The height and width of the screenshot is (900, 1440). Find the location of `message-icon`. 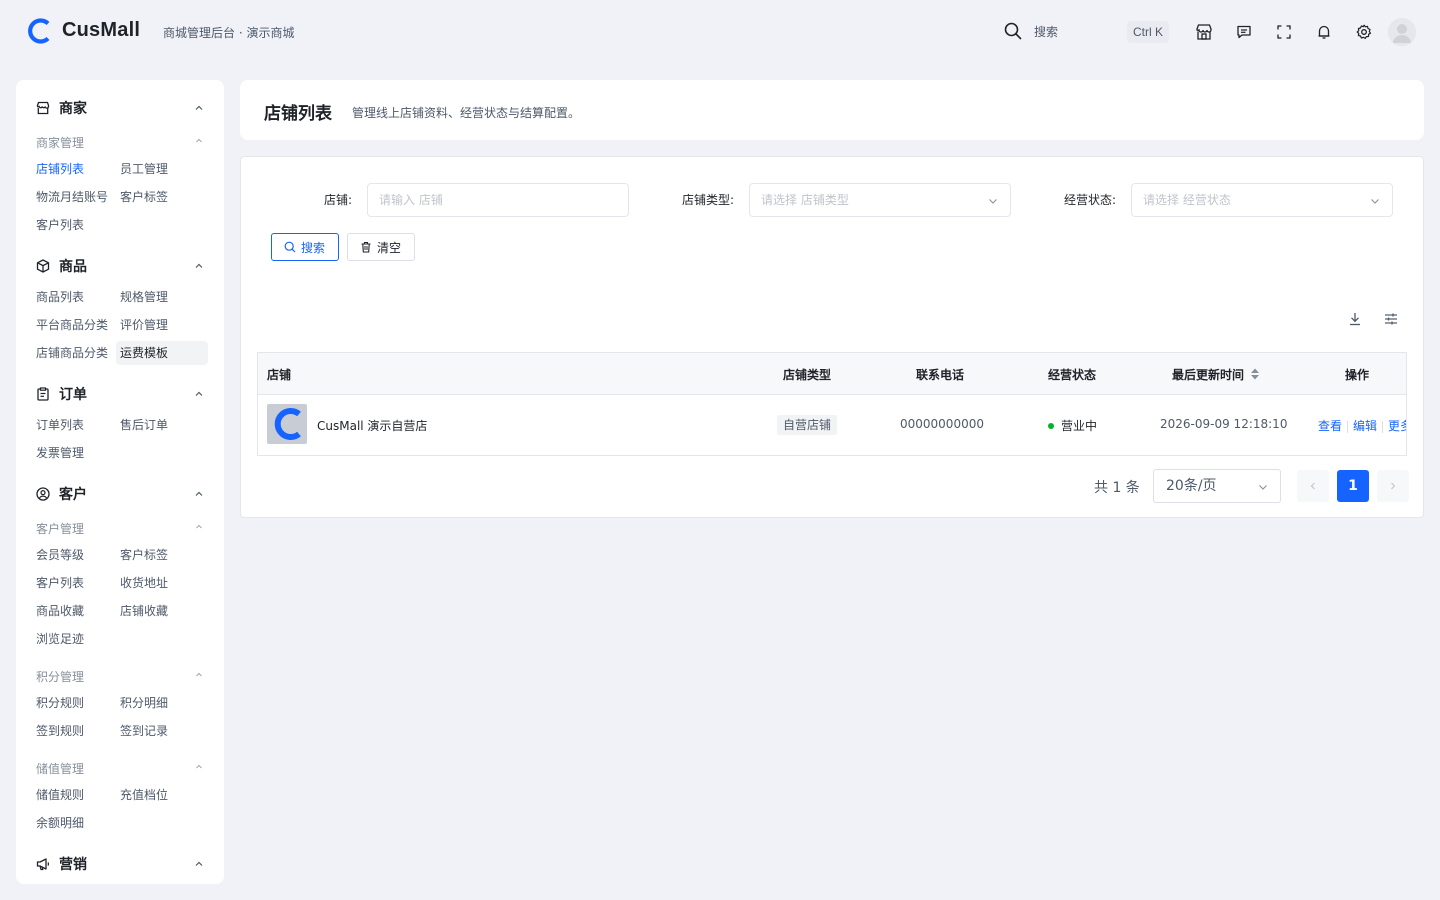

message-icon is located at coordinates (1244, 32).